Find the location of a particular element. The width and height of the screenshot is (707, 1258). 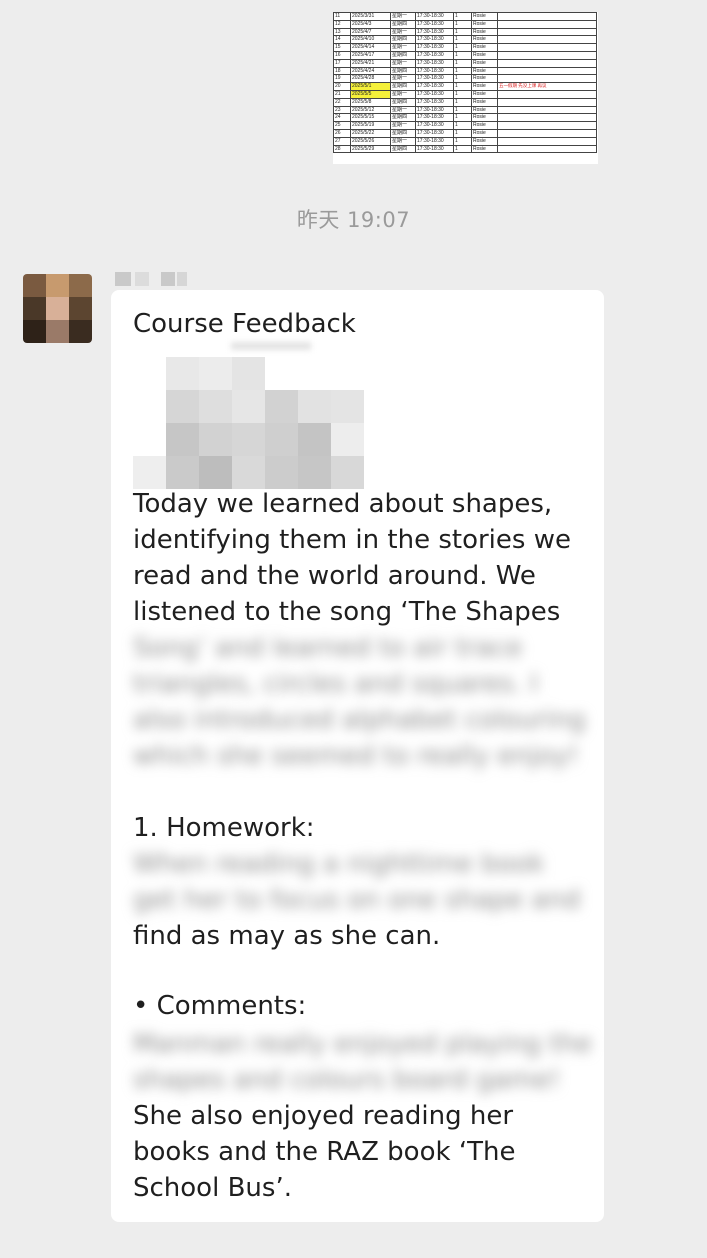

schedule-row: 17 2025/4/21 星期一 17:30-18:30 1 Rosie is located at coordinates (465, 63).